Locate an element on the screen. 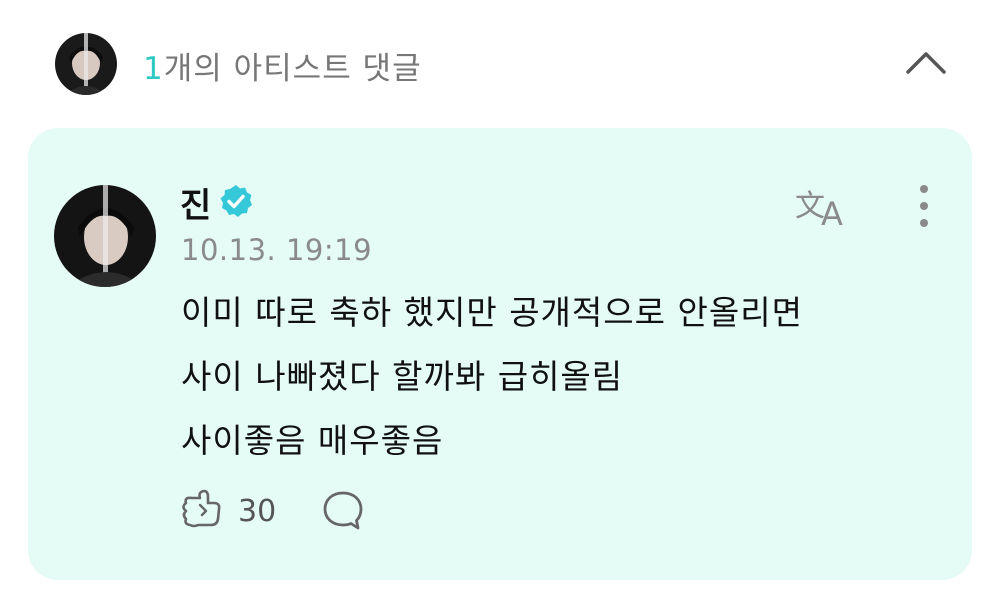 This screenshot has width=1000, height=616. artist-comment-count-label: 1개의 아티스트 댓글 is located at coordinates (282, 65).